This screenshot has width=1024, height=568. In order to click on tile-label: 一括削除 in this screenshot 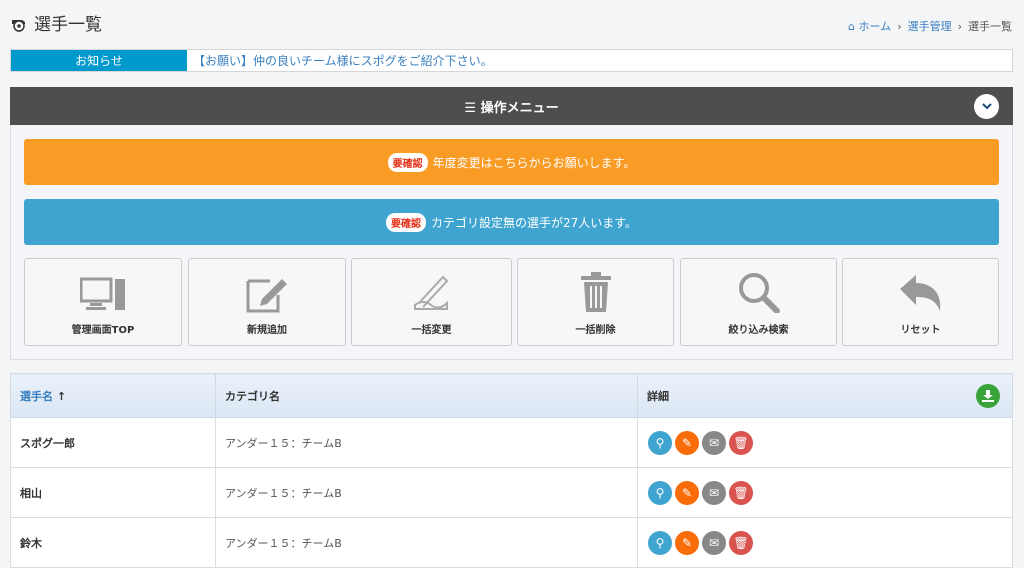, I will do `click(595, 330)`.